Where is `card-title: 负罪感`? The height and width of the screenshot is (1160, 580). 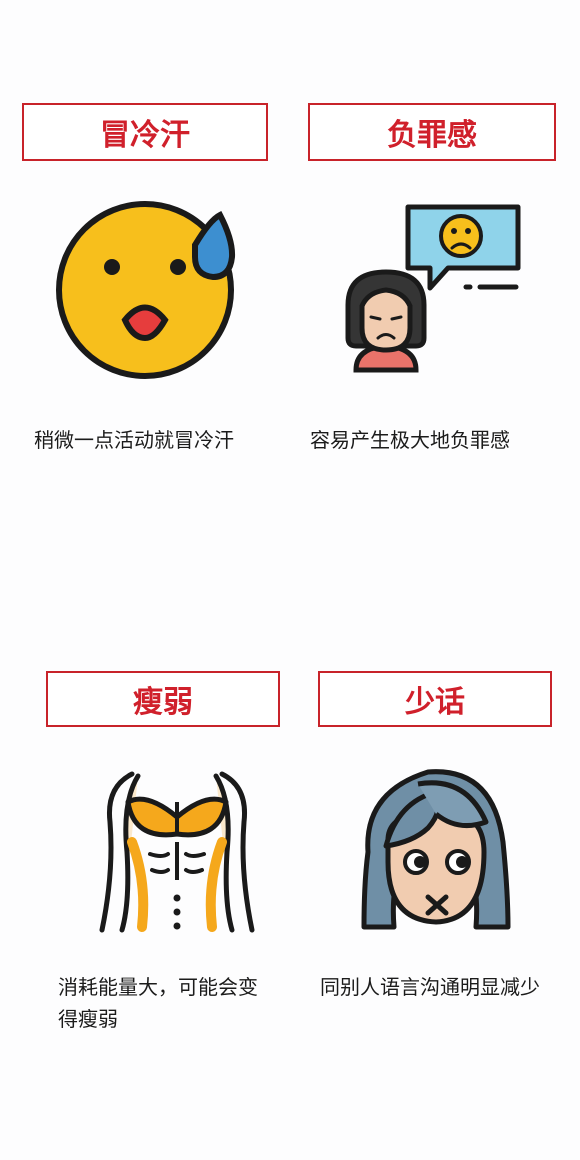
card-title: 负罪感 is located at coordinates (432, 132).